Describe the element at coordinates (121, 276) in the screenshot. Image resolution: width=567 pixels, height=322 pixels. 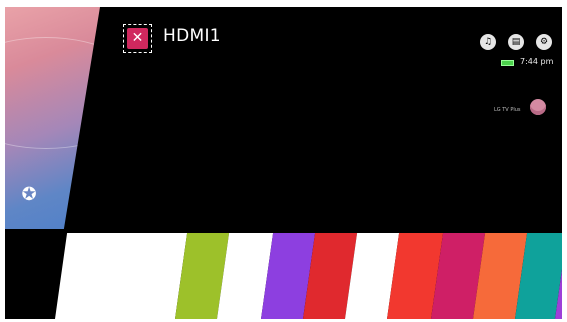
I see `app-tile` at that location.